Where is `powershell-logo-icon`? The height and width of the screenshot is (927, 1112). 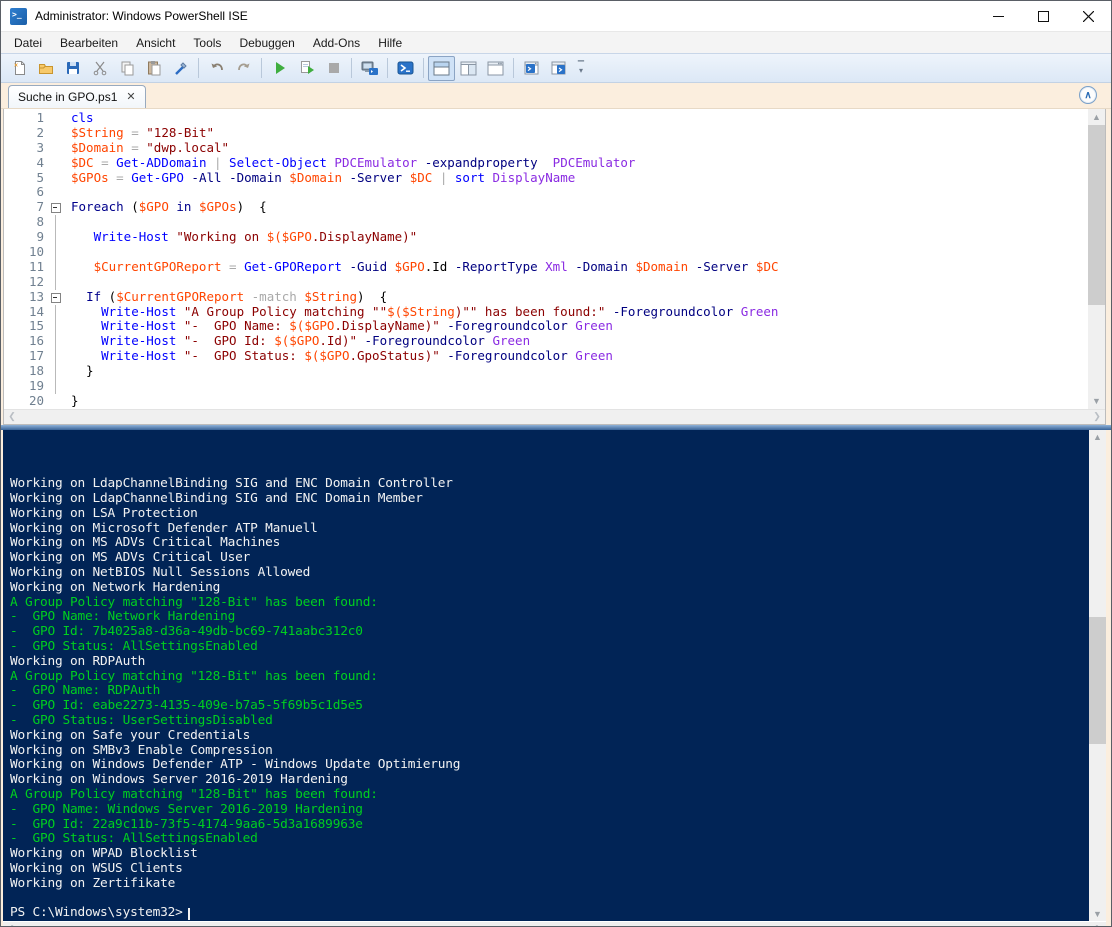 powershell-logo-icon is located at coordinates (405, 68).